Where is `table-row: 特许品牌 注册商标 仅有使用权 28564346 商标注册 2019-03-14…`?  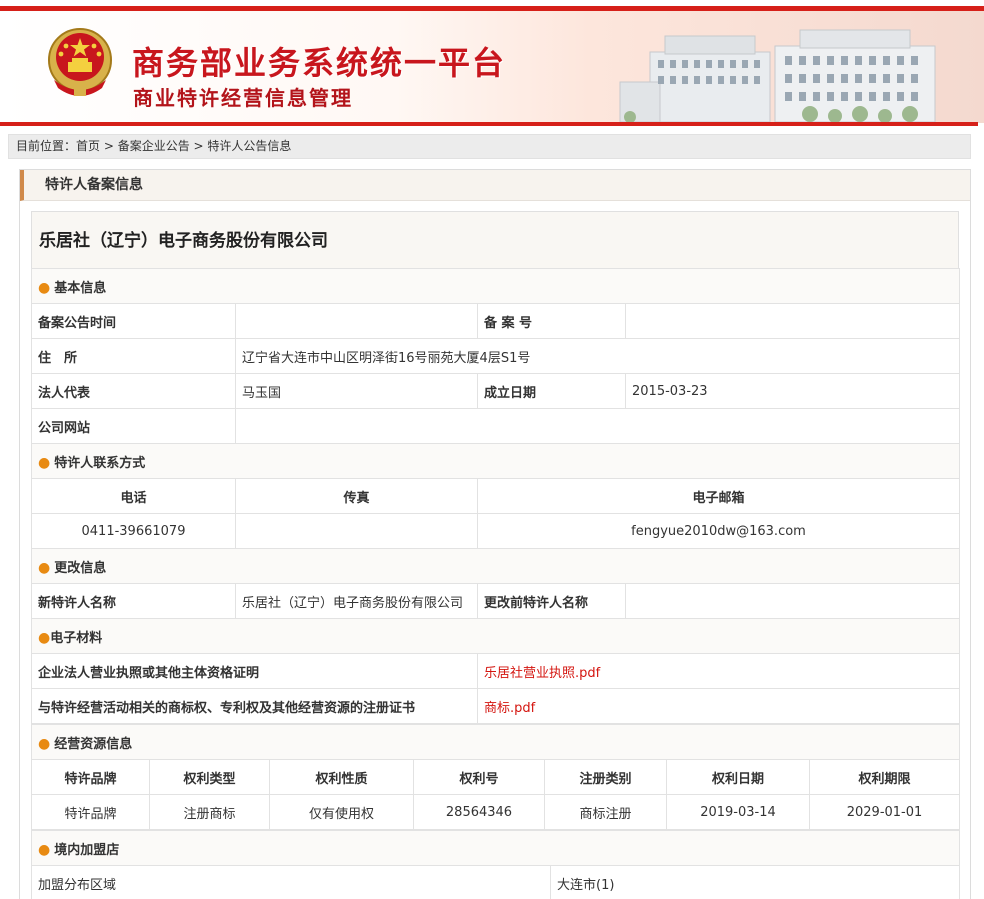 table-row: 特许品牌 注册商标 仅有使用权 28564346 商标注册 2019-03-14… is located at coordinates (496, 812).